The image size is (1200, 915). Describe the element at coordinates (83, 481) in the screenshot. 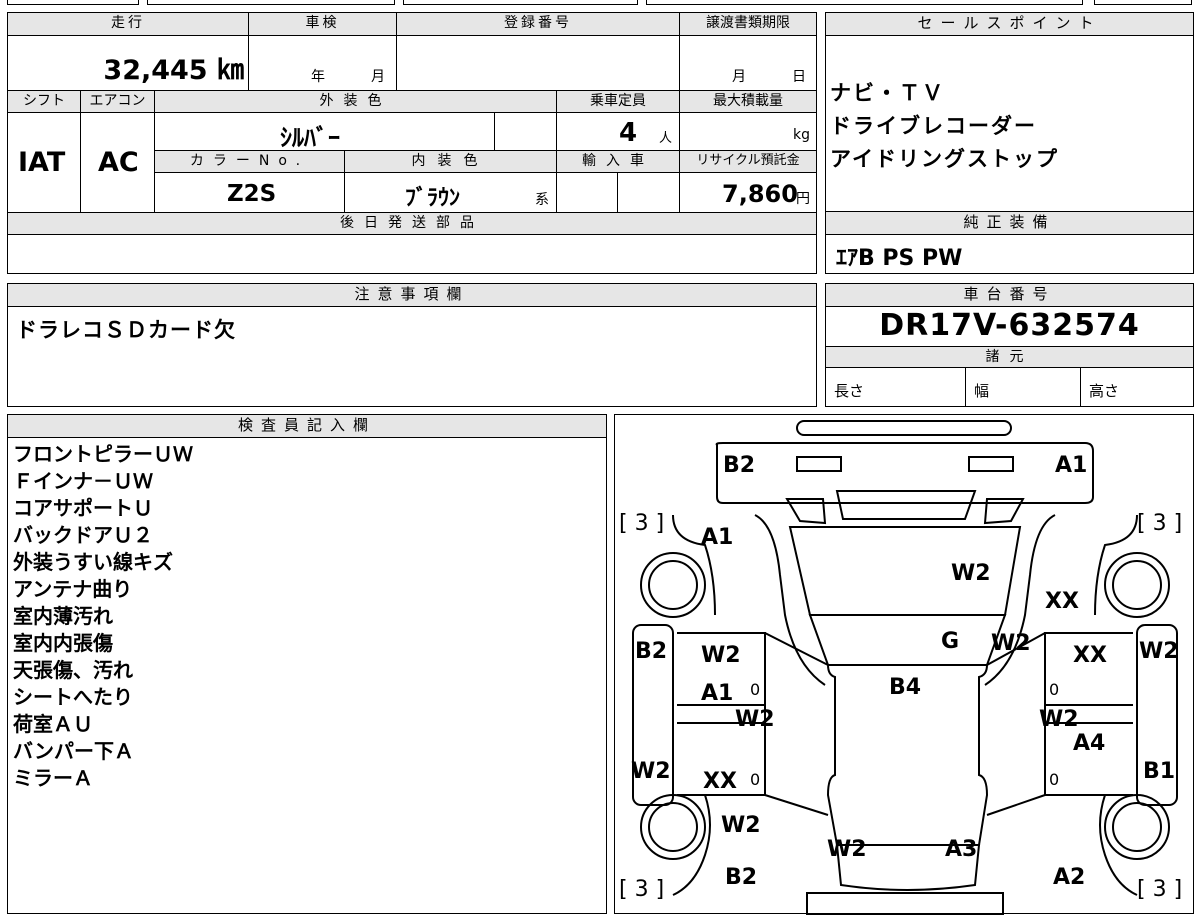

I see `inspector-item: Ｆインナ－ＵＷ` at that location.